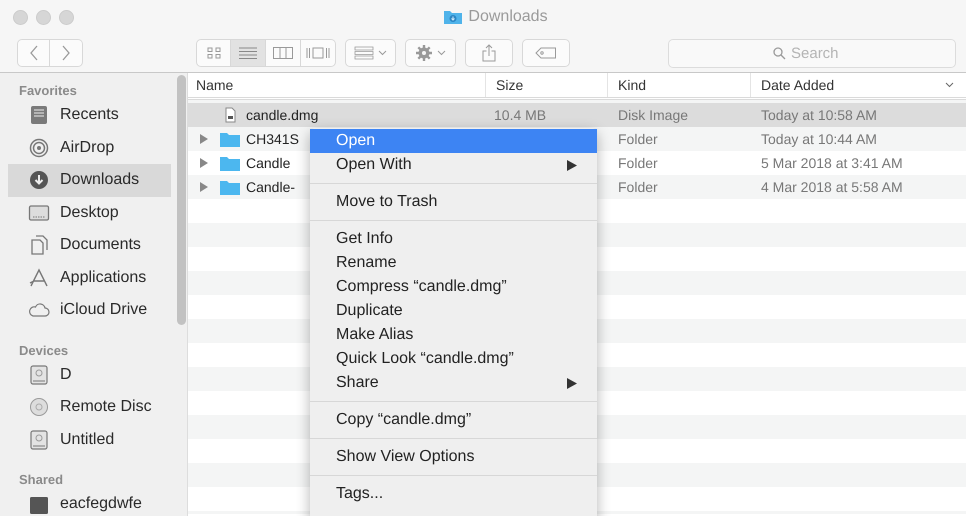  What do you see at coordinates (41, 479) in the screenshot?
I see `sidebar-heading: Shared` at bounding box center [41, 479].